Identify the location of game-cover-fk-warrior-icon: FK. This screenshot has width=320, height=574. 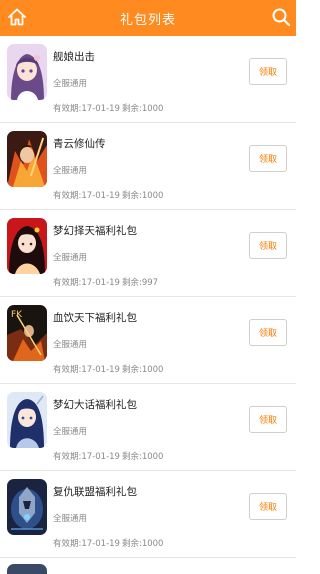
(27, 333).